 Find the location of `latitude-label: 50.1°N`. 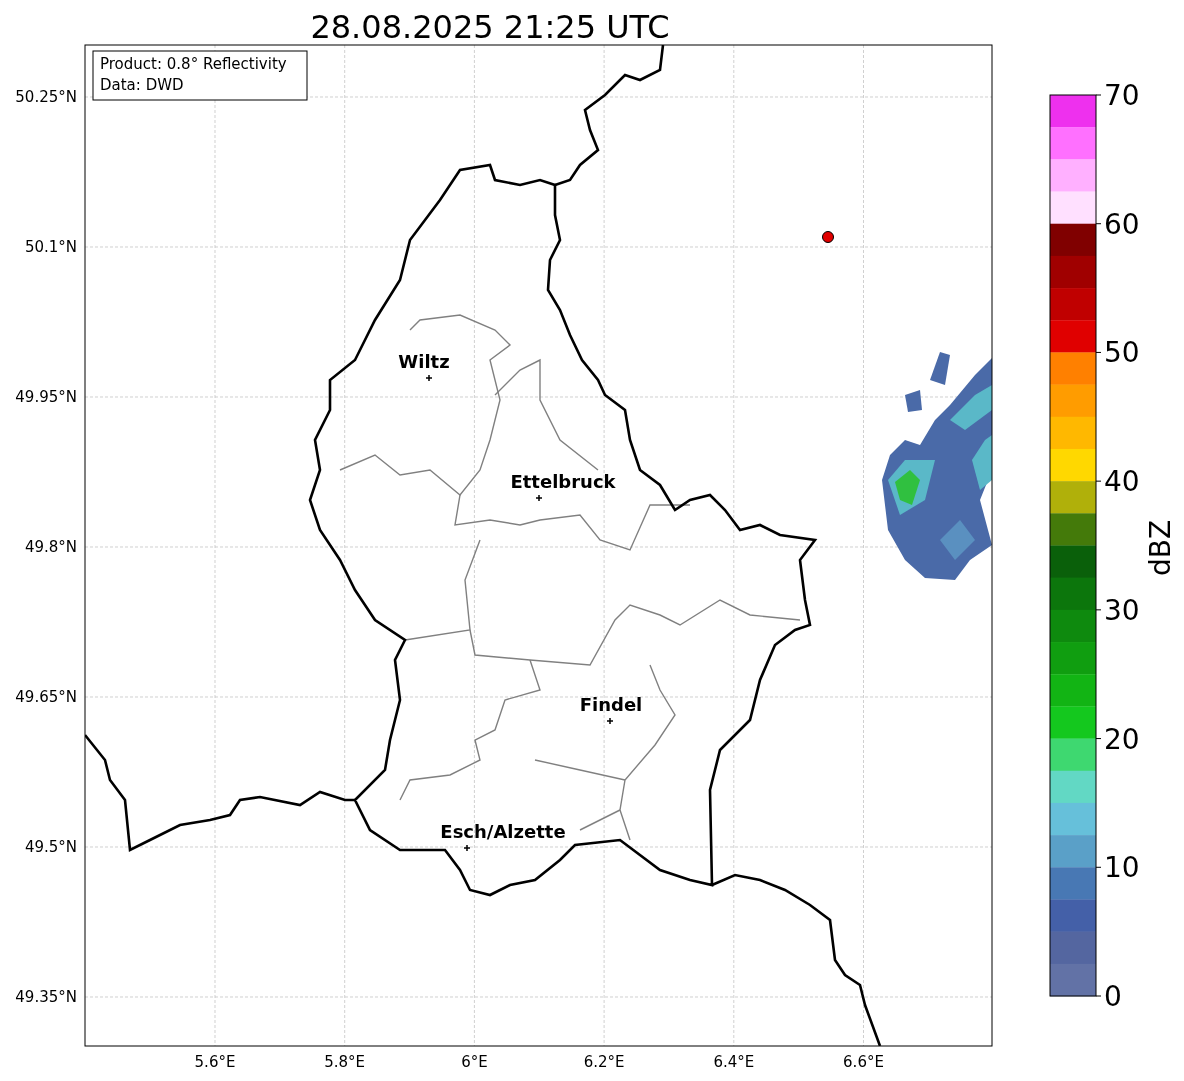

latitude-label: 50.1°N is located at coordinates (50, 247).